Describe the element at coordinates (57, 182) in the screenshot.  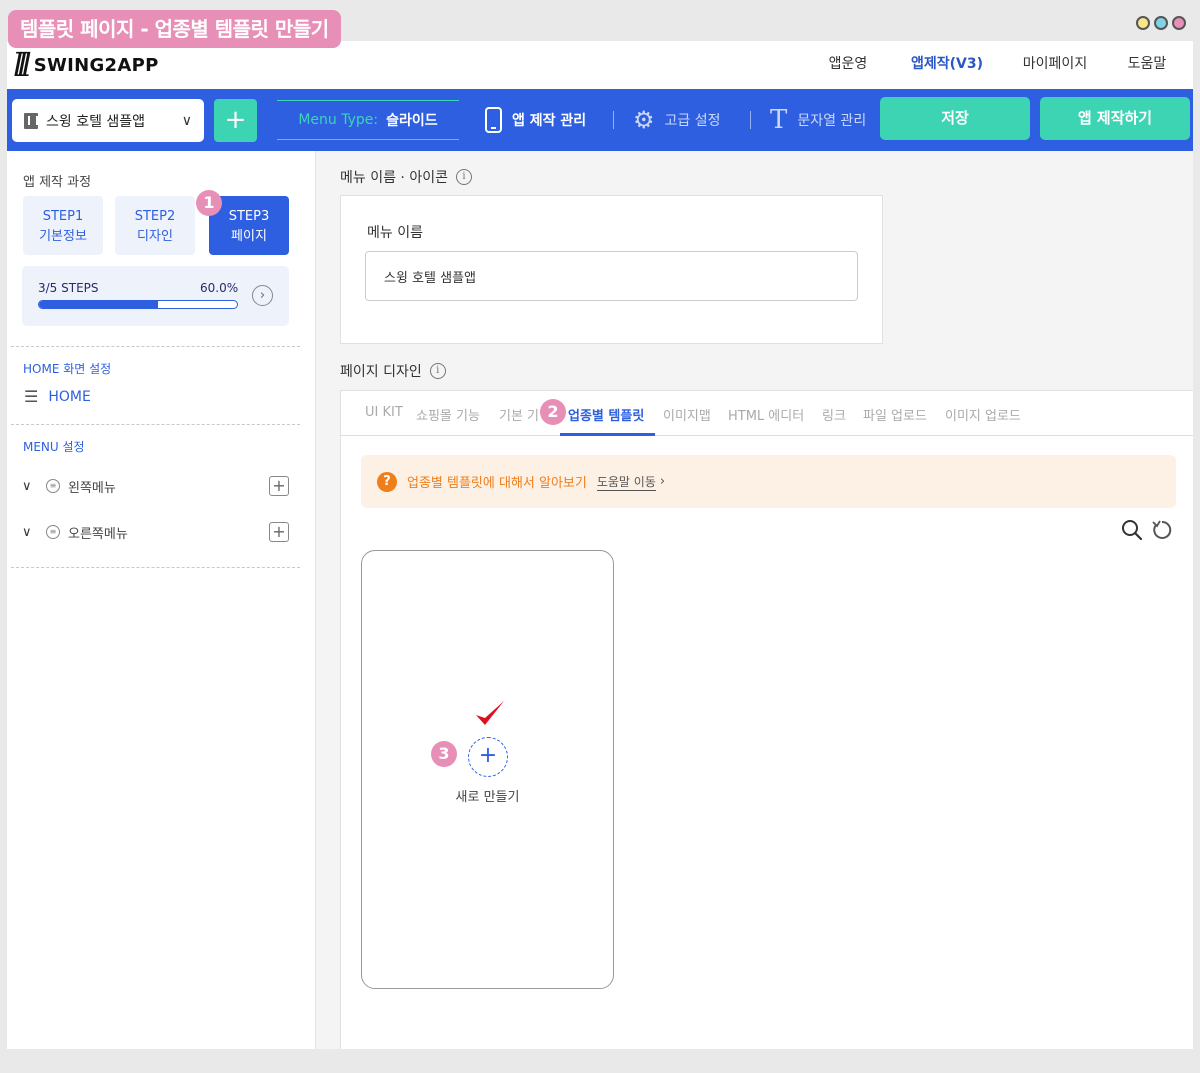
I see `process-title: 앱 제작 과정` at that location.